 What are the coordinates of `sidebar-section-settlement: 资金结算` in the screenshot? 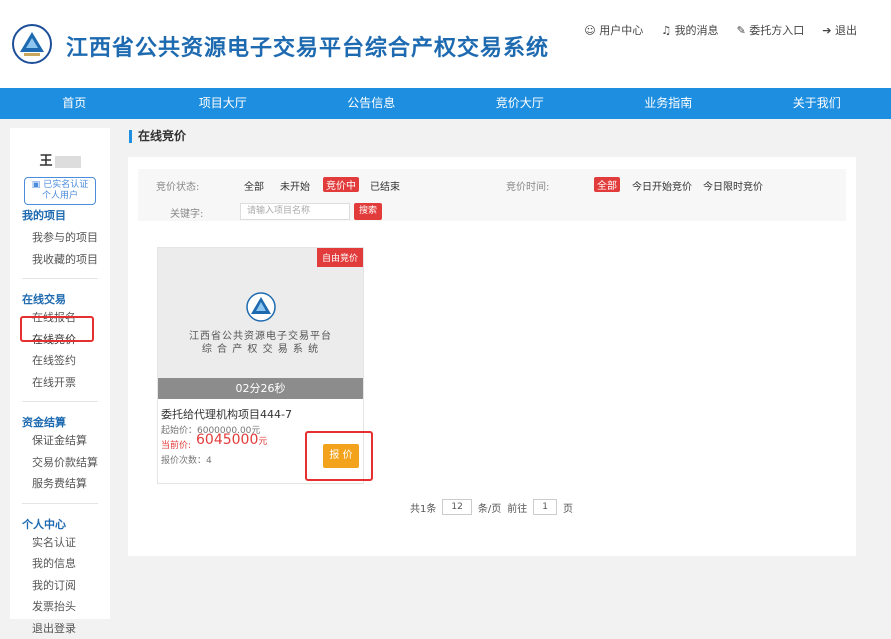 It's located at (60, 422).